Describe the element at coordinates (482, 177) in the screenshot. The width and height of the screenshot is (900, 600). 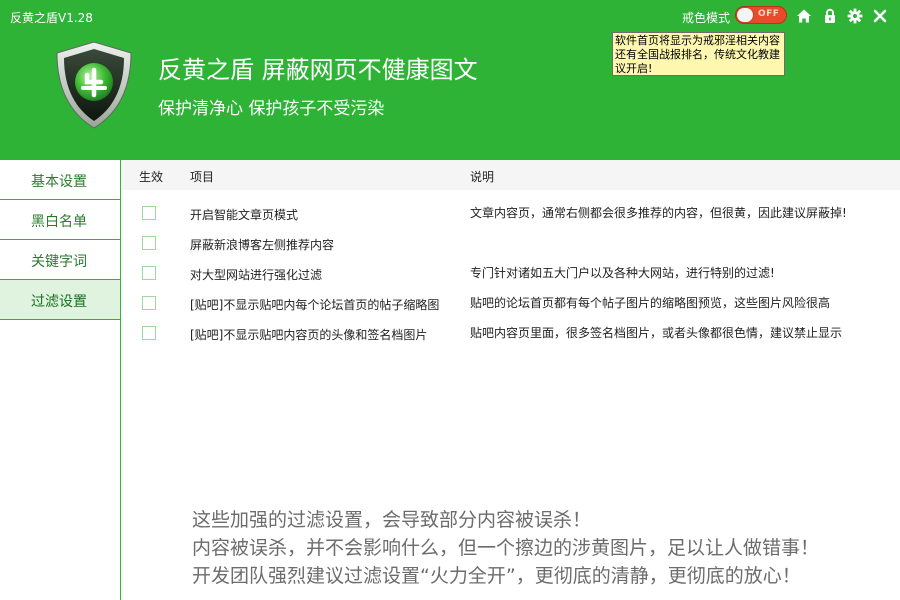
I see `column-header-description: 说明` at that location.